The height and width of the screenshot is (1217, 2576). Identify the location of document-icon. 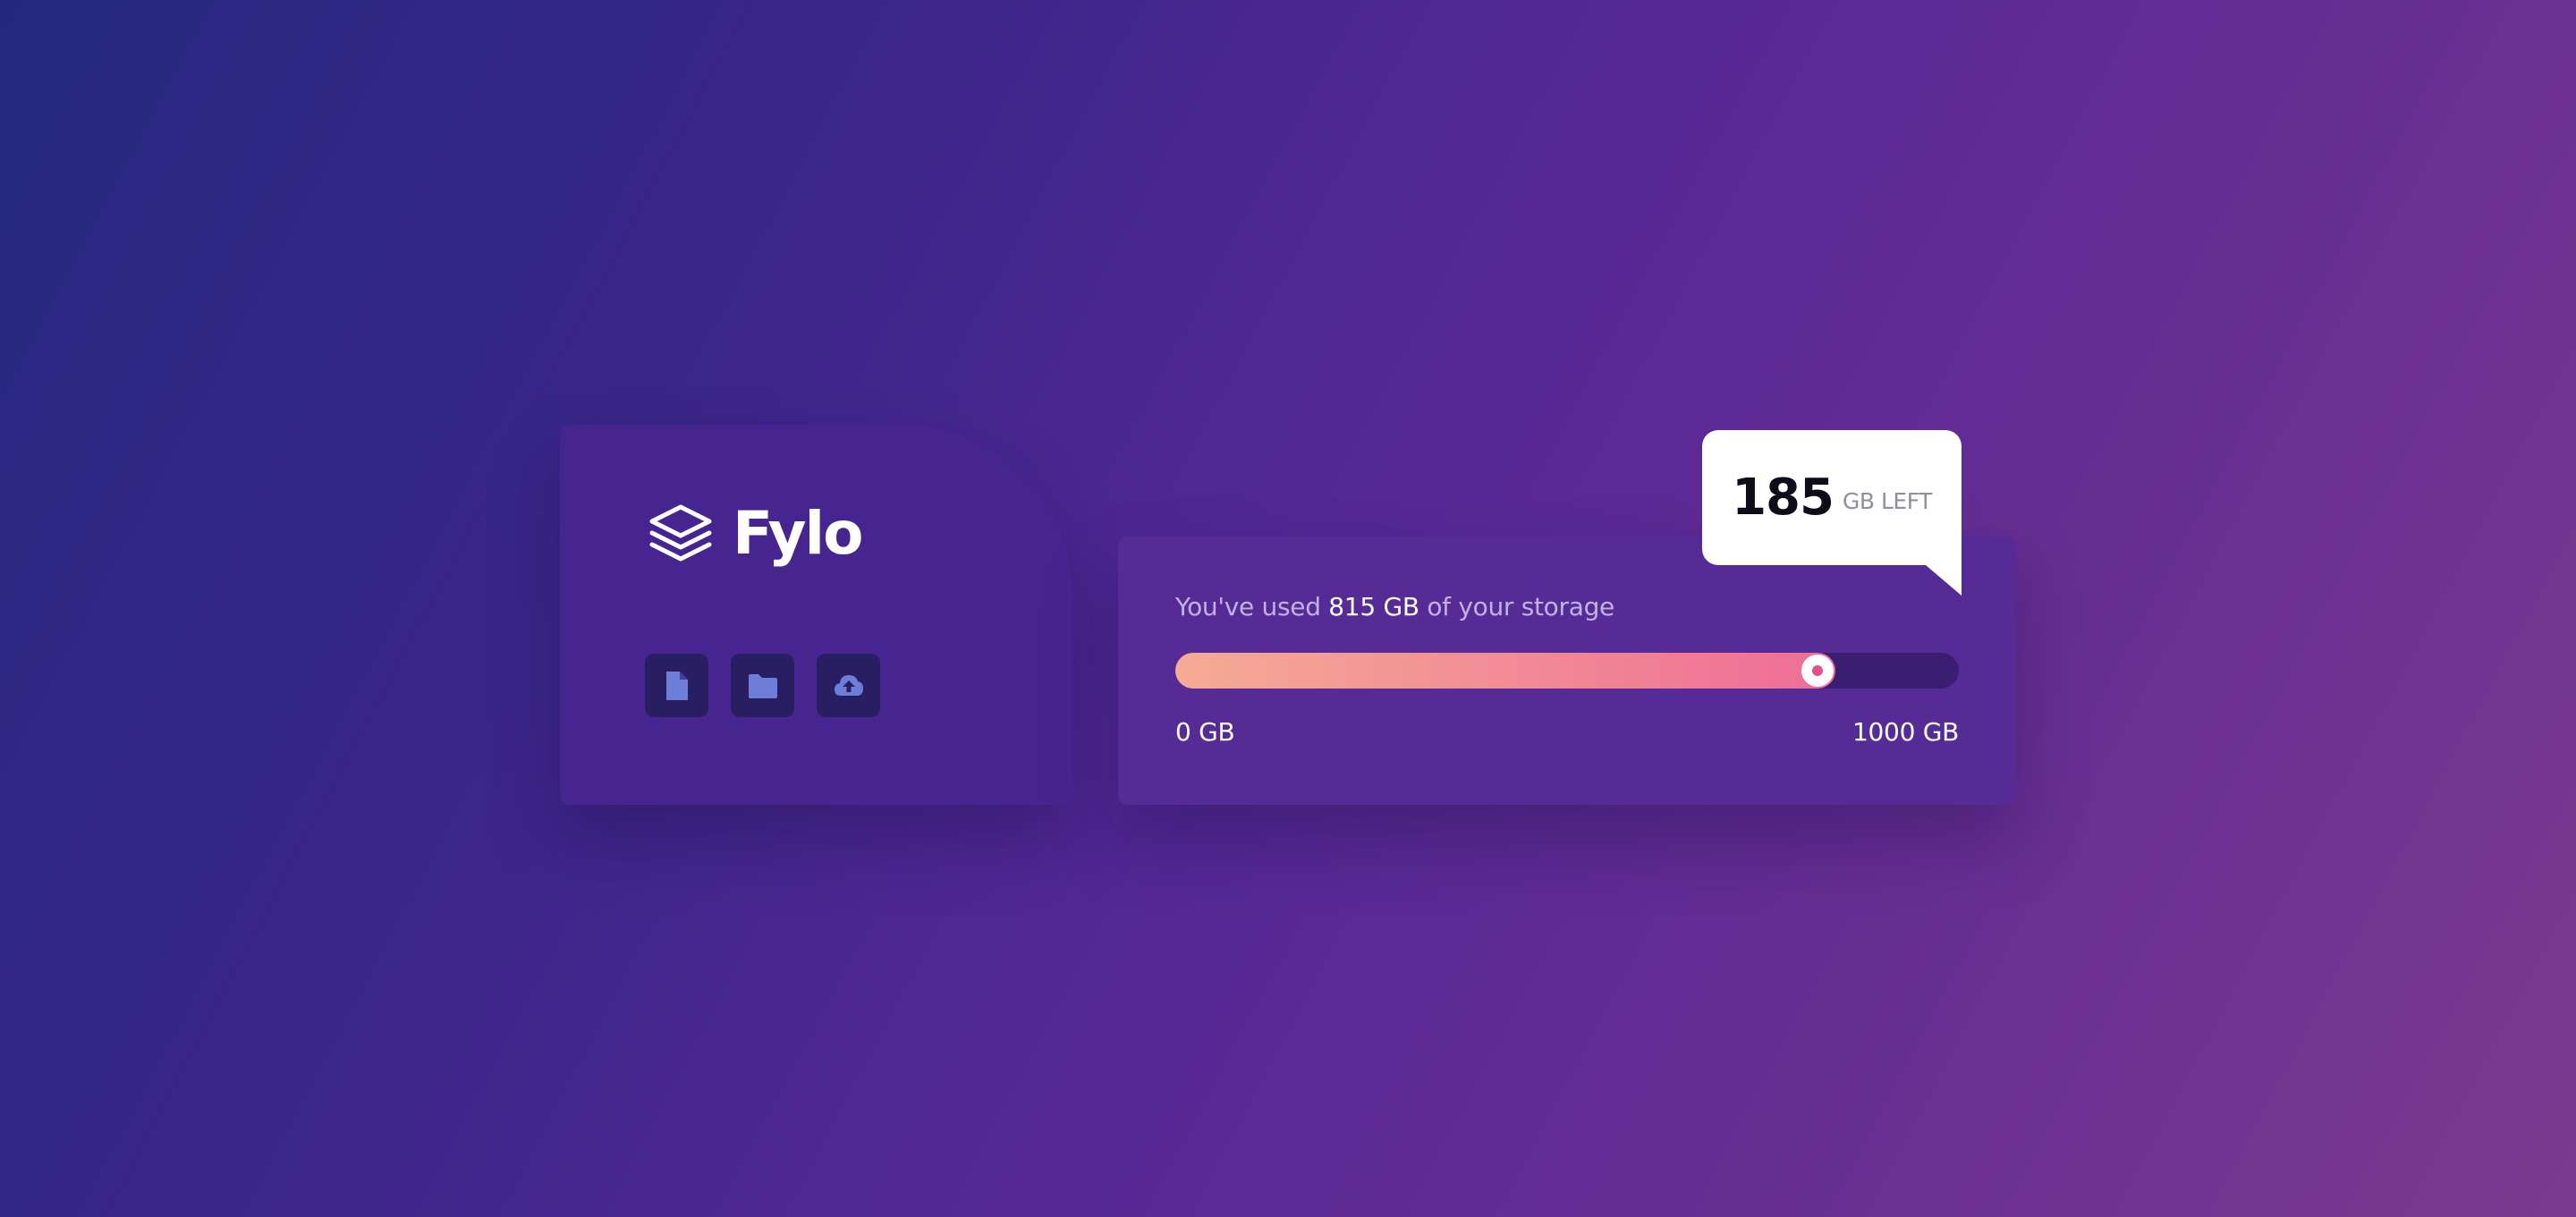
(676, 685).